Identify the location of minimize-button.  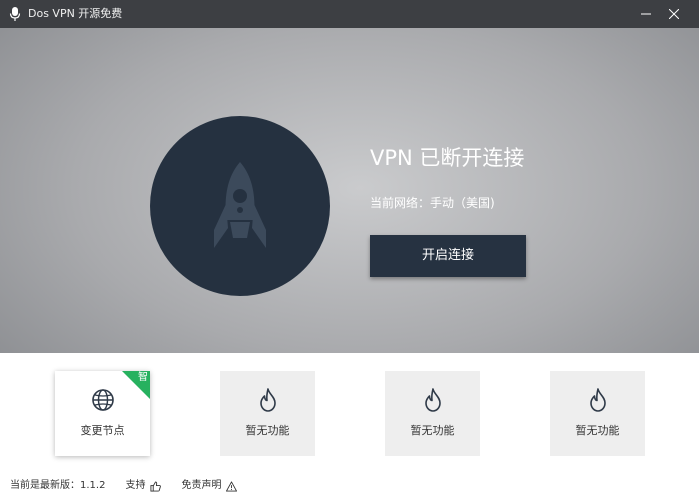
(646, 14).